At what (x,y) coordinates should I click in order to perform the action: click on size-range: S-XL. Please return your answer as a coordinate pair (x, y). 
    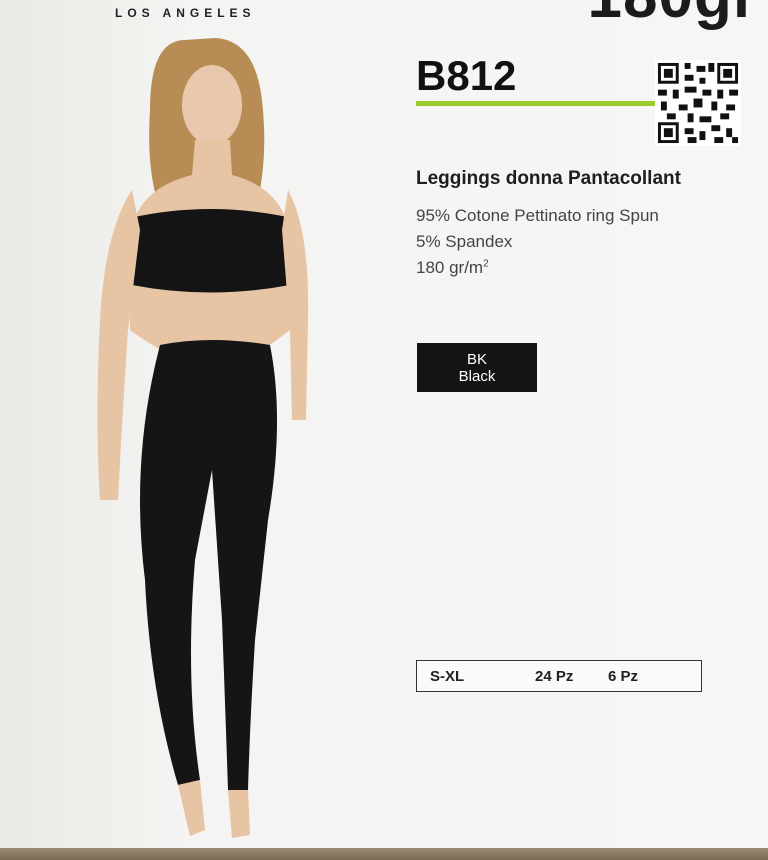
    Looking at the image, I should click on (447, 676).